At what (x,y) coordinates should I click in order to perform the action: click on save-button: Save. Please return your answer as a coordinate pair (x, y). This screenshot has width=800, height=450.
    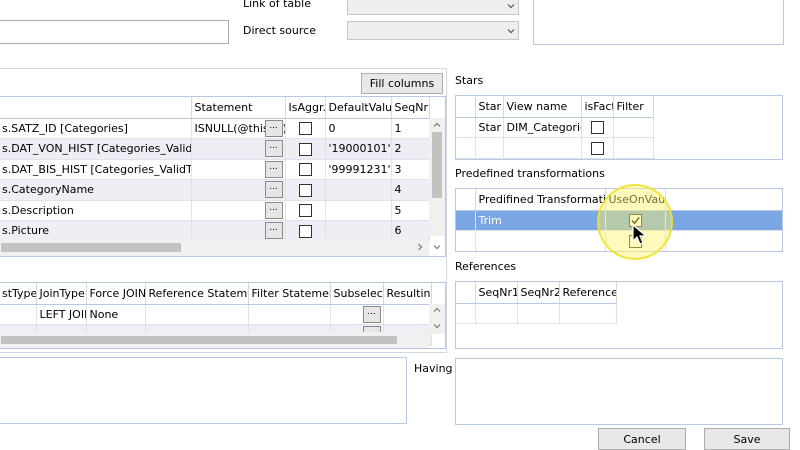
    Looking at the image, I should click on (747, 439).